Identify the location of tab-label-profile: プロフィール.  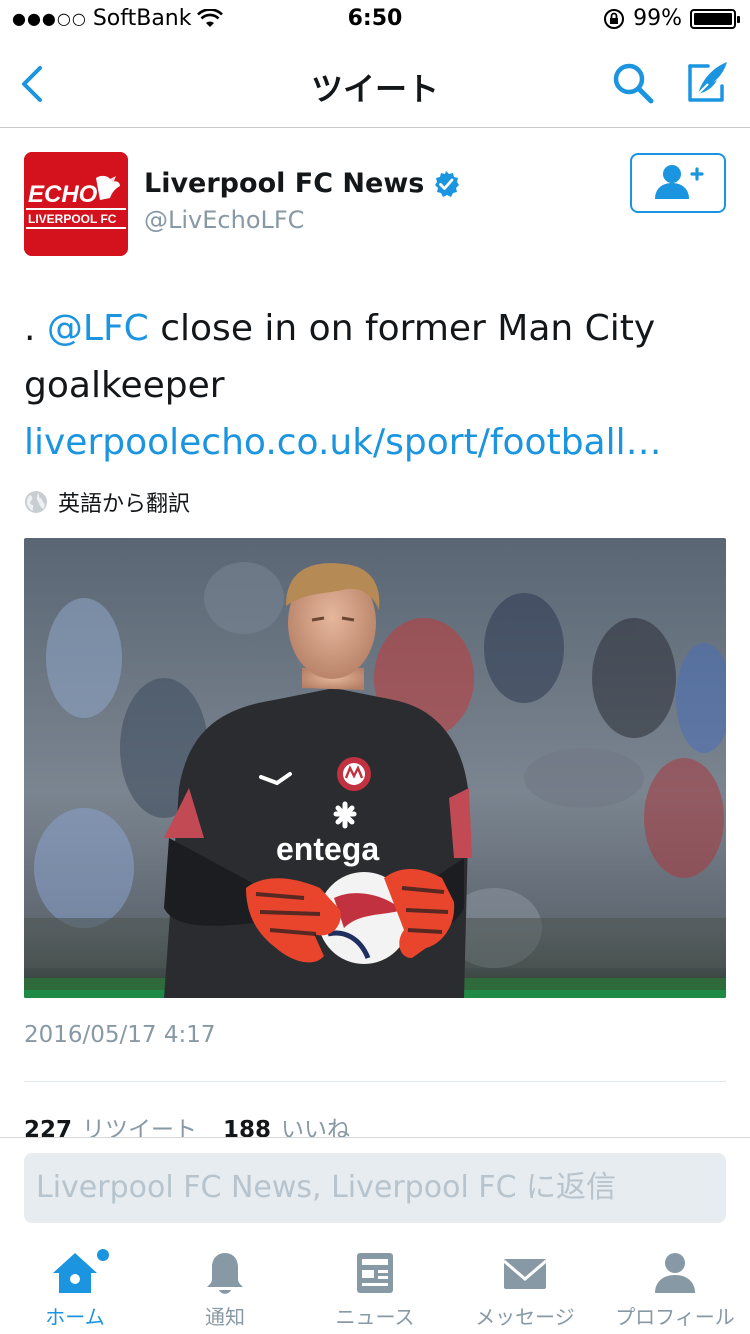
(675, 1317).